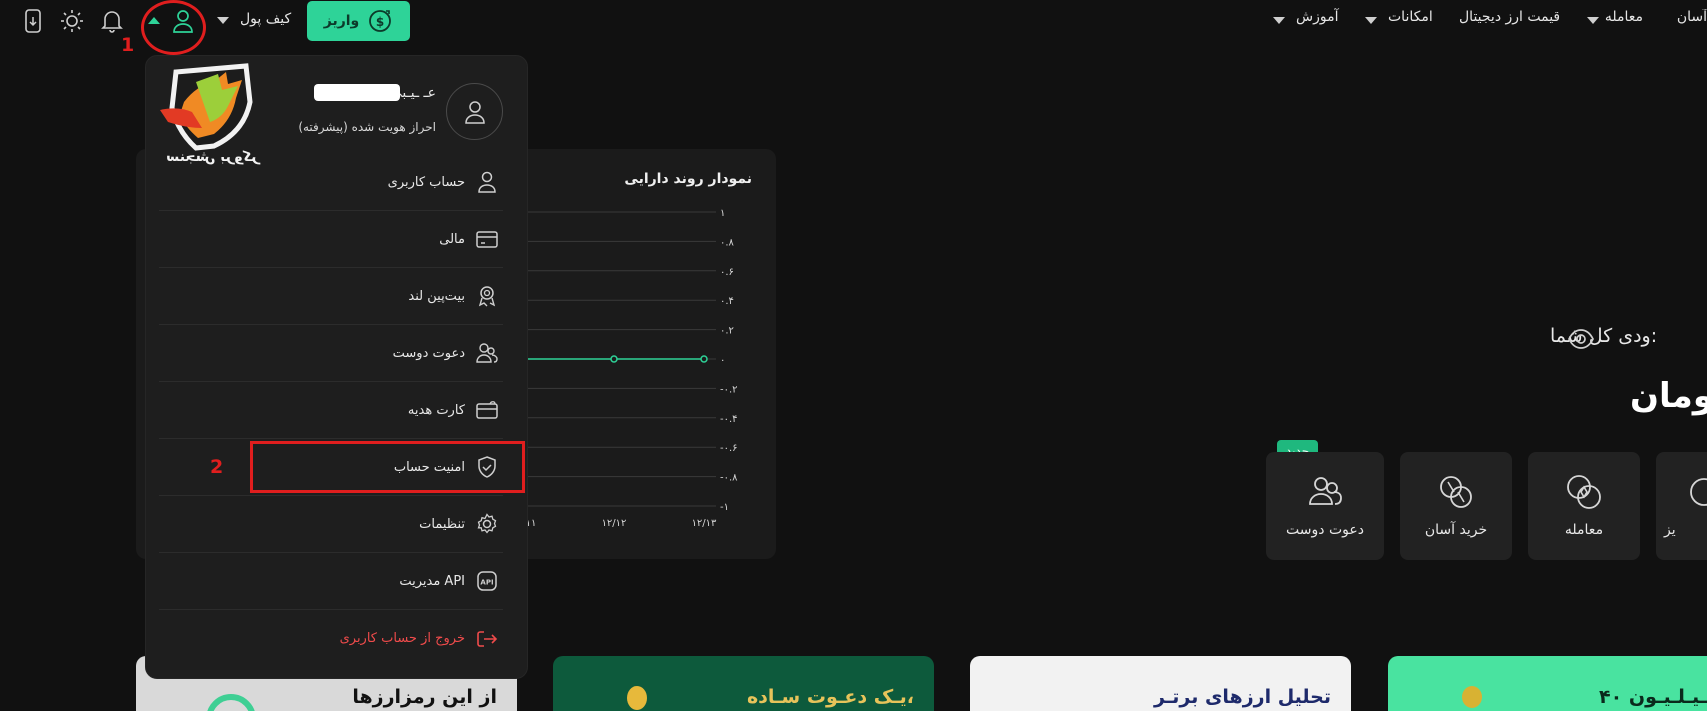 Image resolution: width=1707 pixels, height=711 pixels. I want to click on banner-analysis-text: تحلیل ارزهای برتـر, so click(1242, 697).